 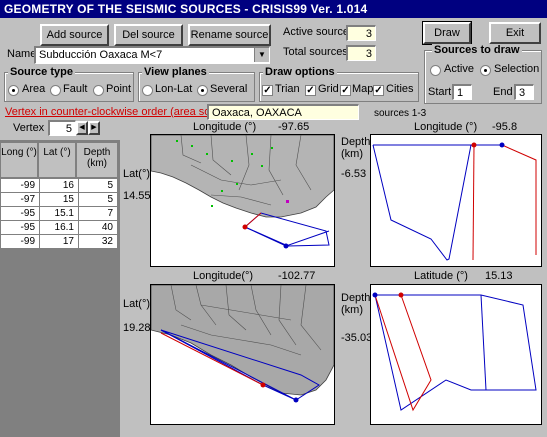 I want to click on cell-depth: 32, so click(x=98, y=241).